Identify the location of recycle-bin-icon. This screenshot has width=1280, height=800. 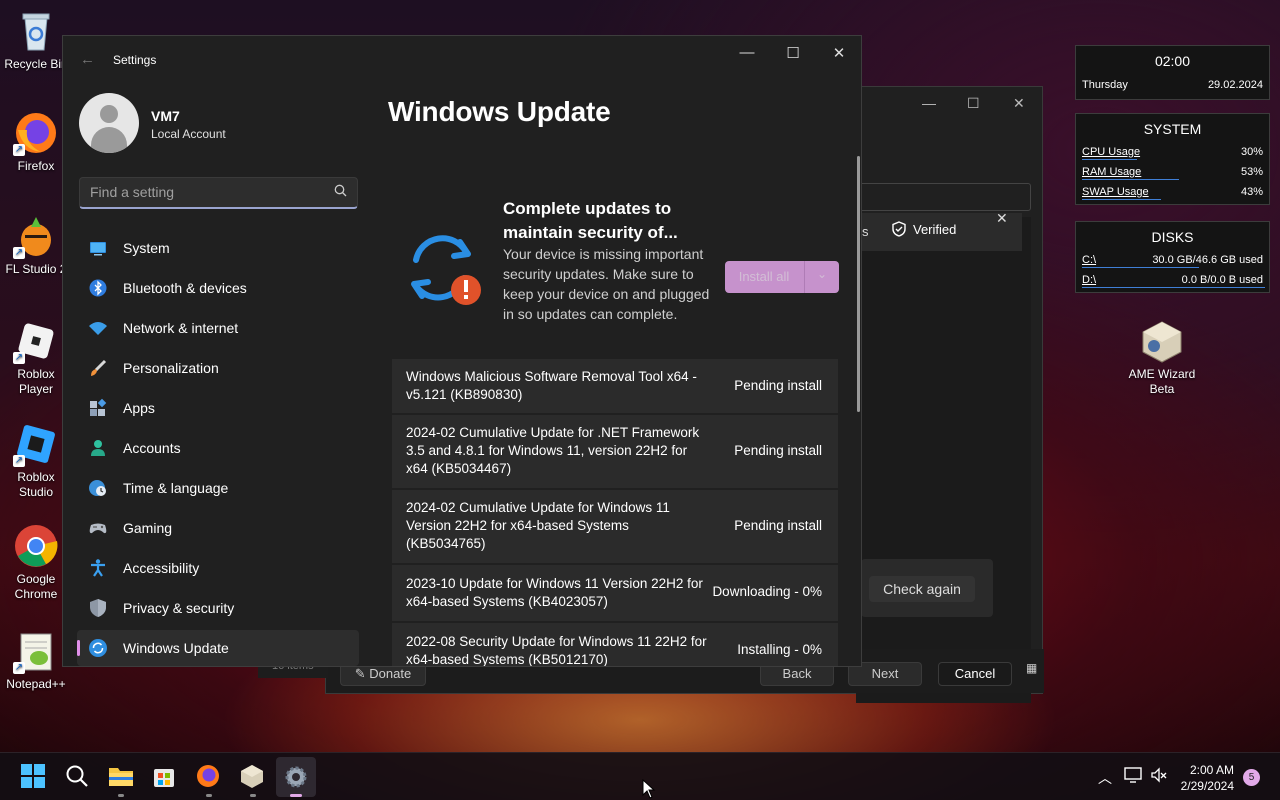
(36, 31).